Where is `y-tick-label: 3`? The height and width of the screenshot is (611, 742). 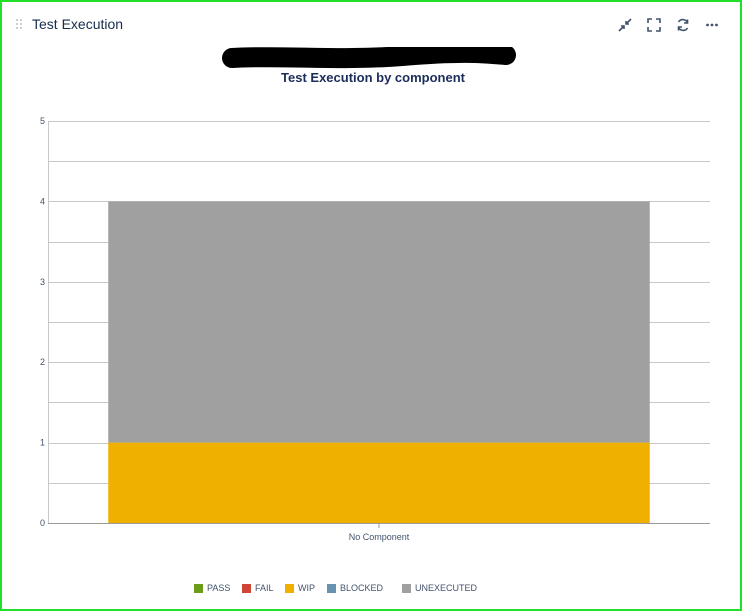 y-tick-label: 3 is located at coordinates (42, 282).